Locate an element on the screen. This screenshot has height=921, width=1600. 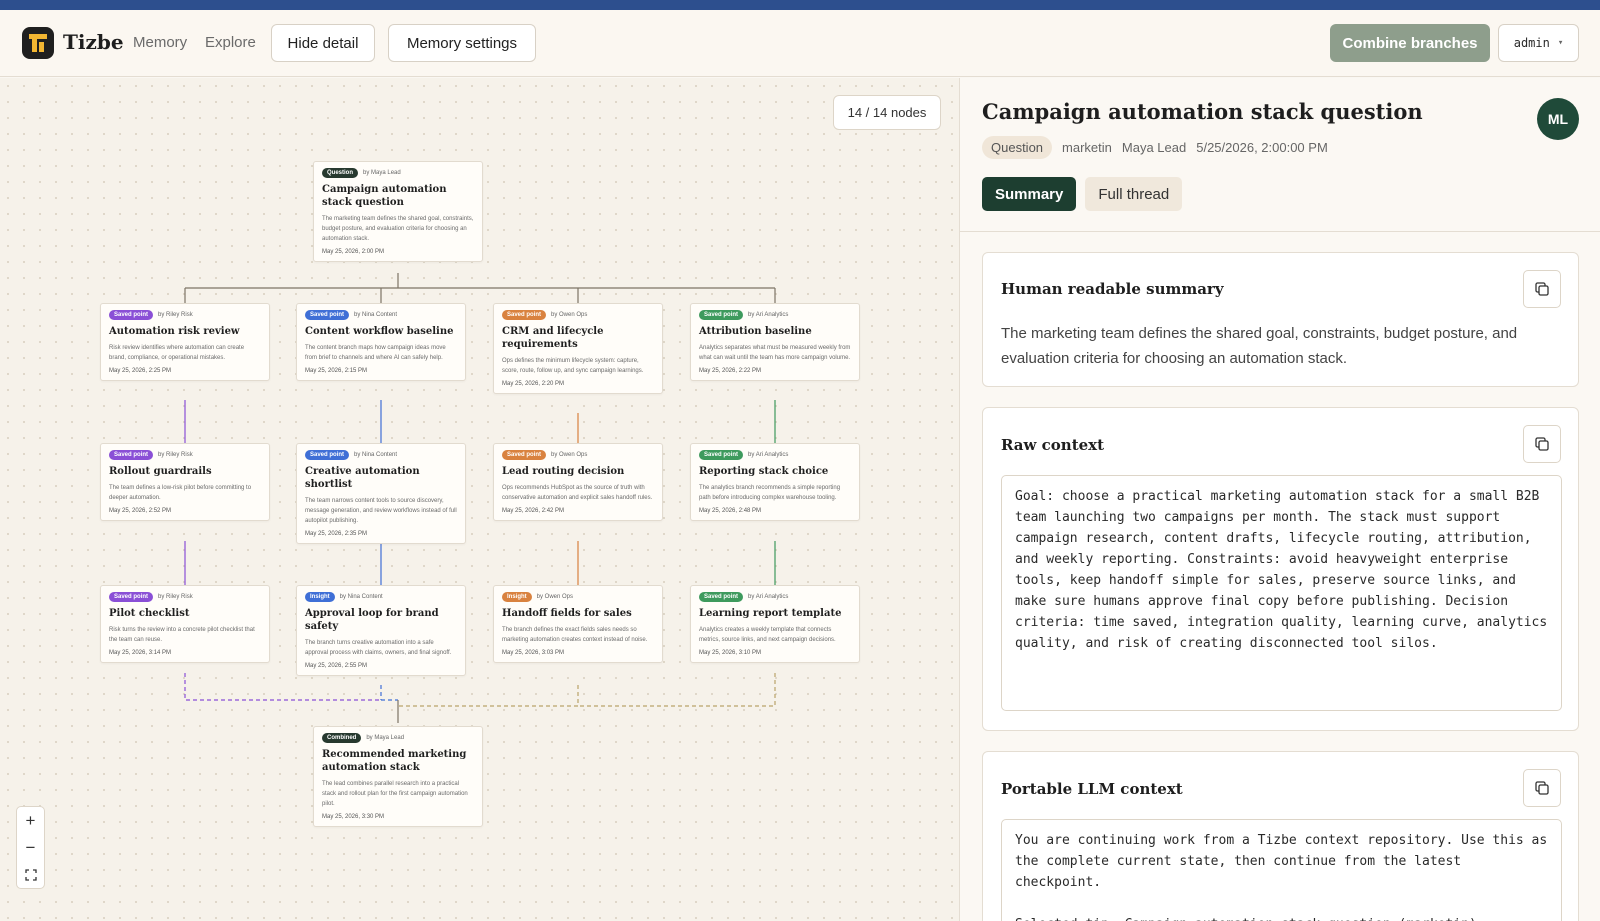
node-title: Pilot checklist is located at coordinates (149, 613).